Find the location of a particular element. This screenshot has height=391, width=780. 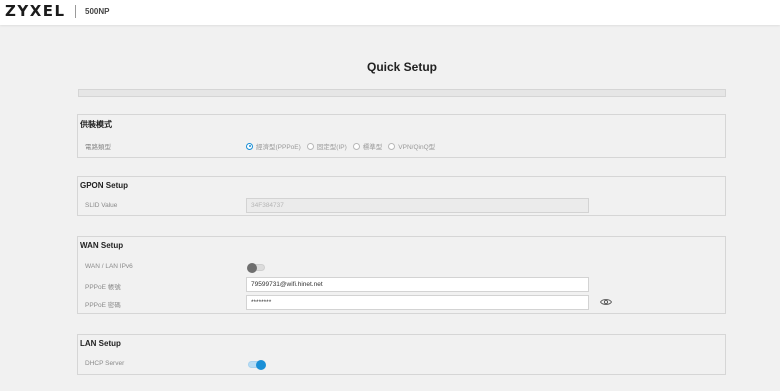

section-title: LAN Setup is located at coordinates (100, 343).